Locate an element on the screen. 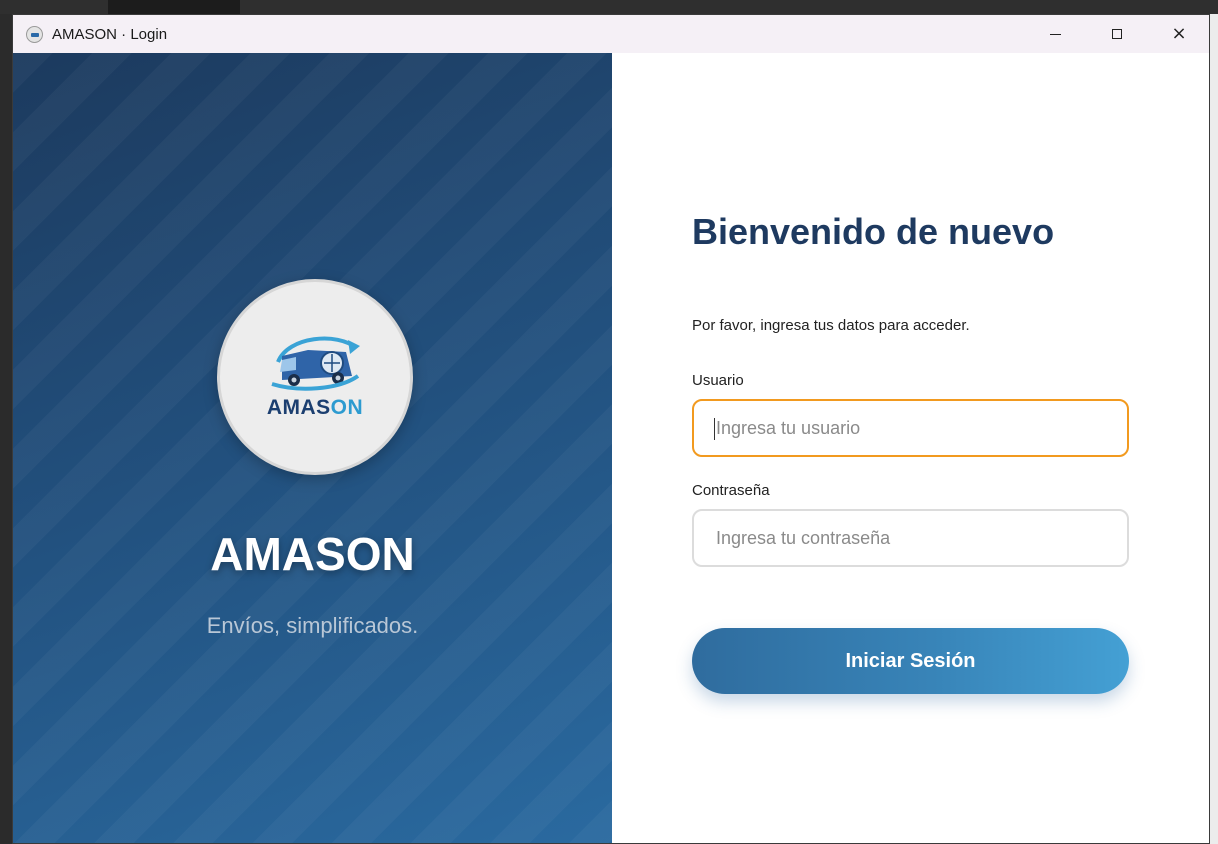 The height and width of the screenshot is (844, 1218). username-input is located at coordinates (910, 428).